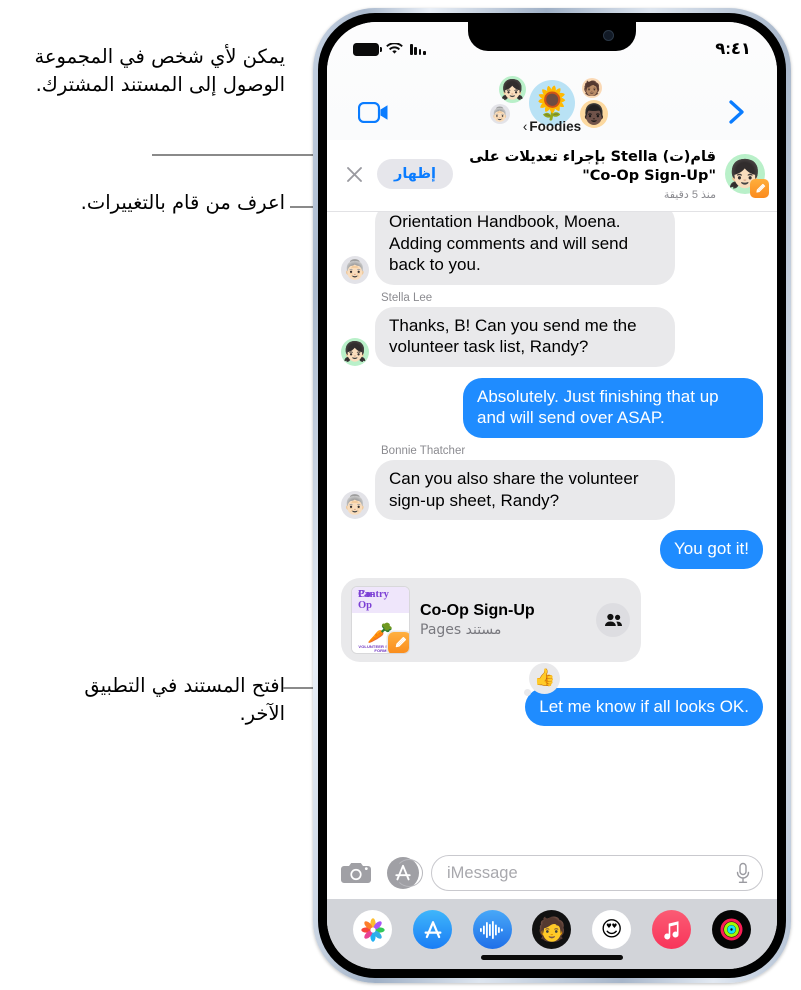  I want to click on message-row: 👍 Let me know if all looks OK., so click(552, 694).